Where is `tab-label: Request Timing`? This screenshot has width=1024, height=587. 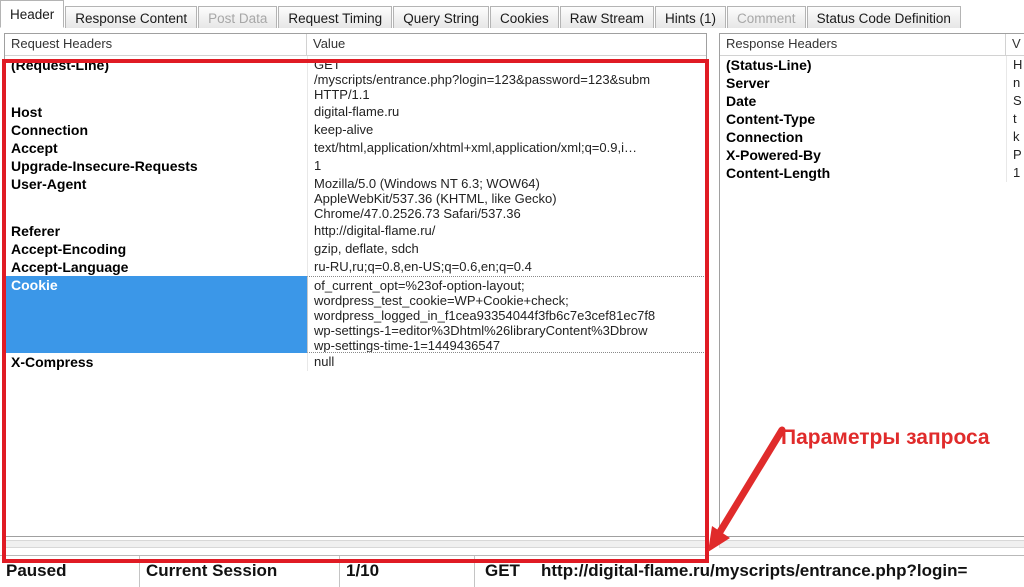 tab-label: Request Timing is located at coordinates (335, 18).